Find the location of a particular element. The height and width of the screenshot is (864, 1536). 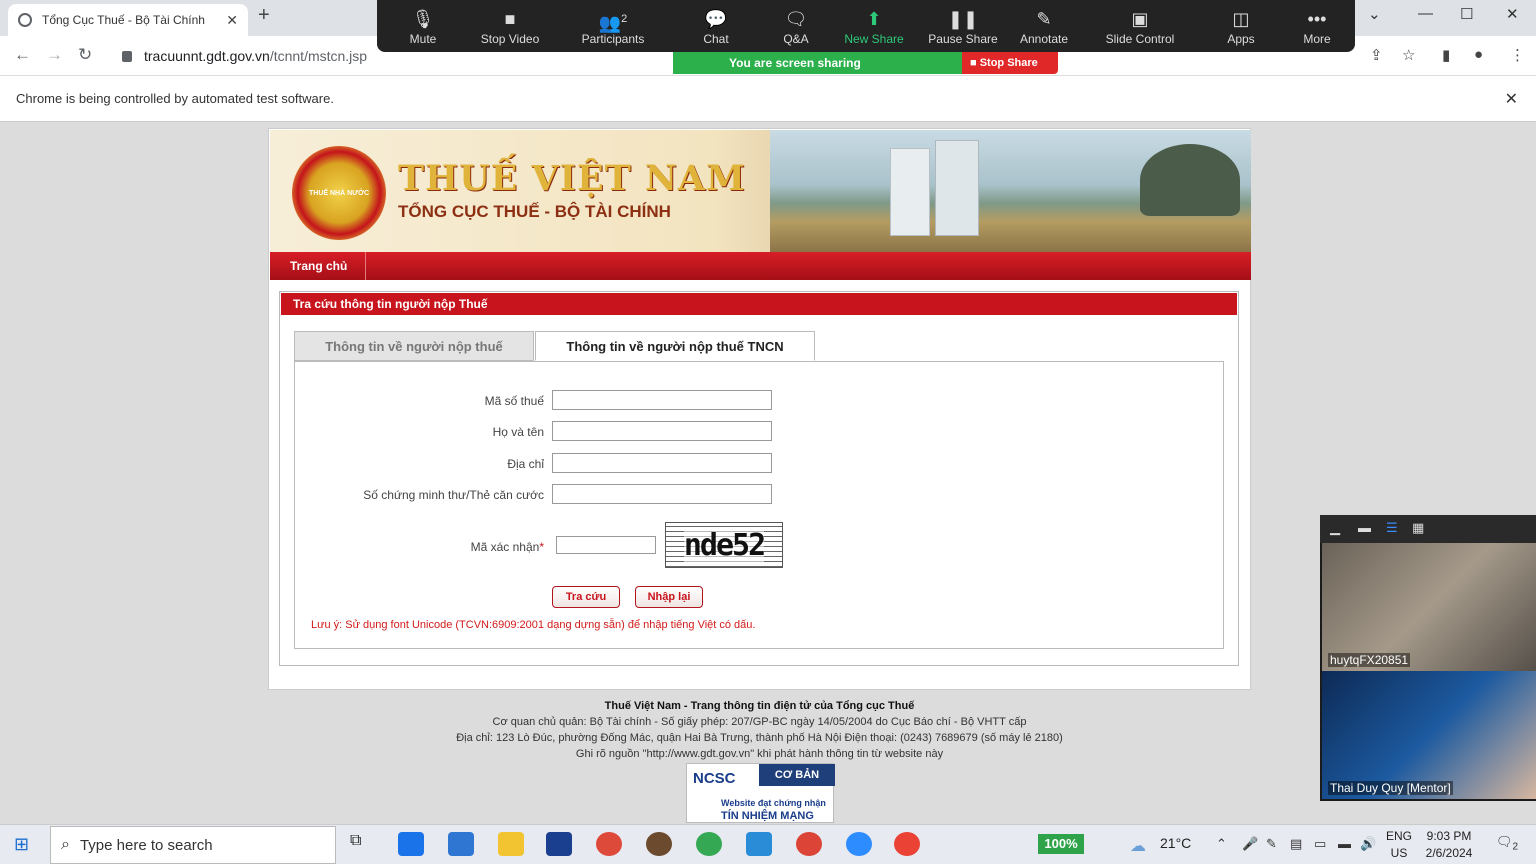

language-indicator: ENG US is located at coordinates (1399, 845).